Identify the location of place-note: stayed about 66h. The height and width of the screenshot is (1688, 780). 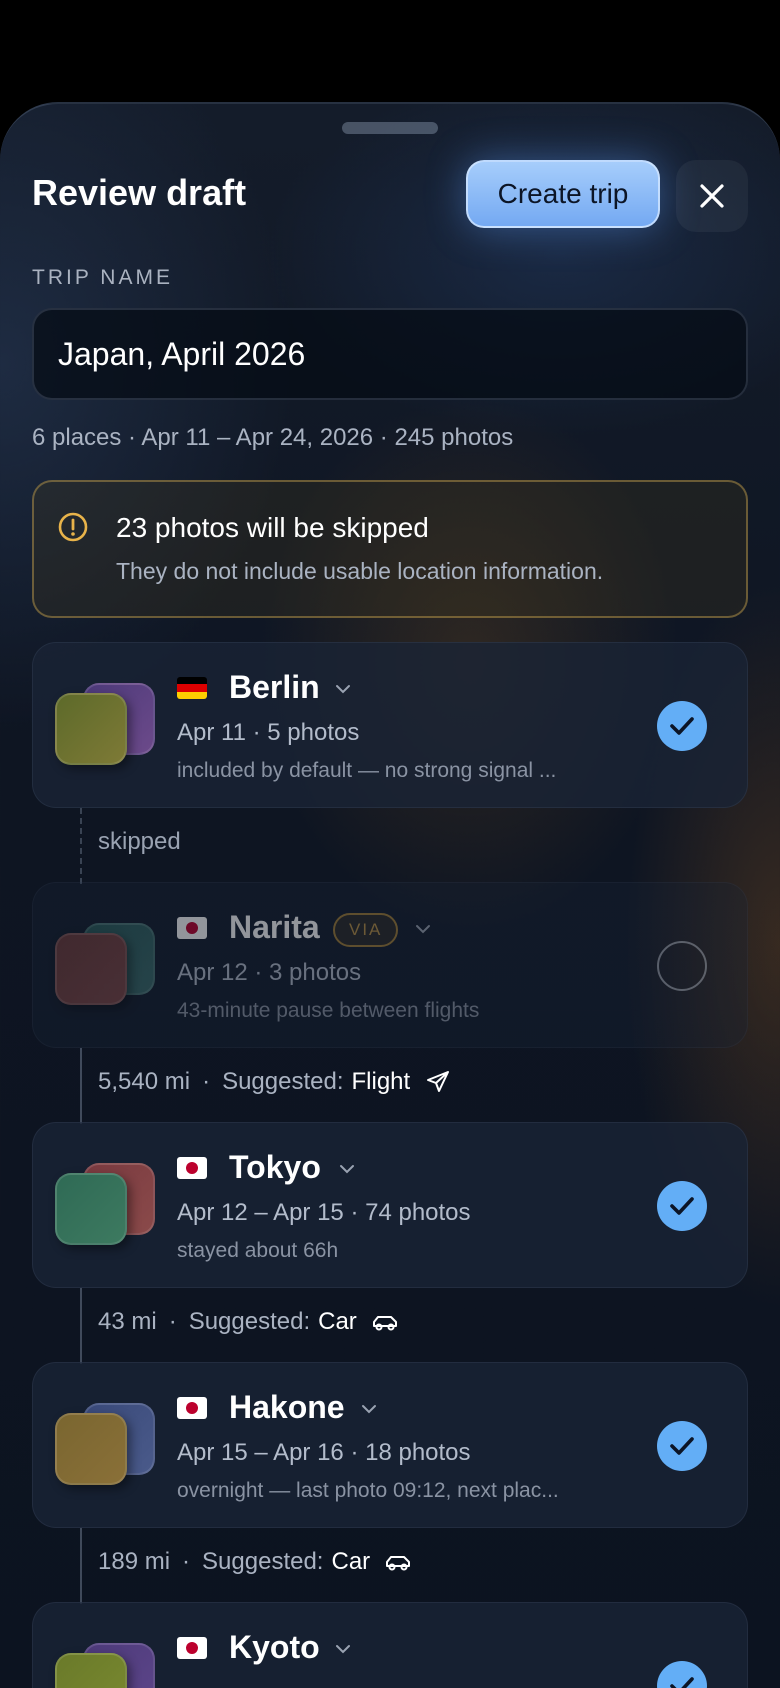
(258, 1250).